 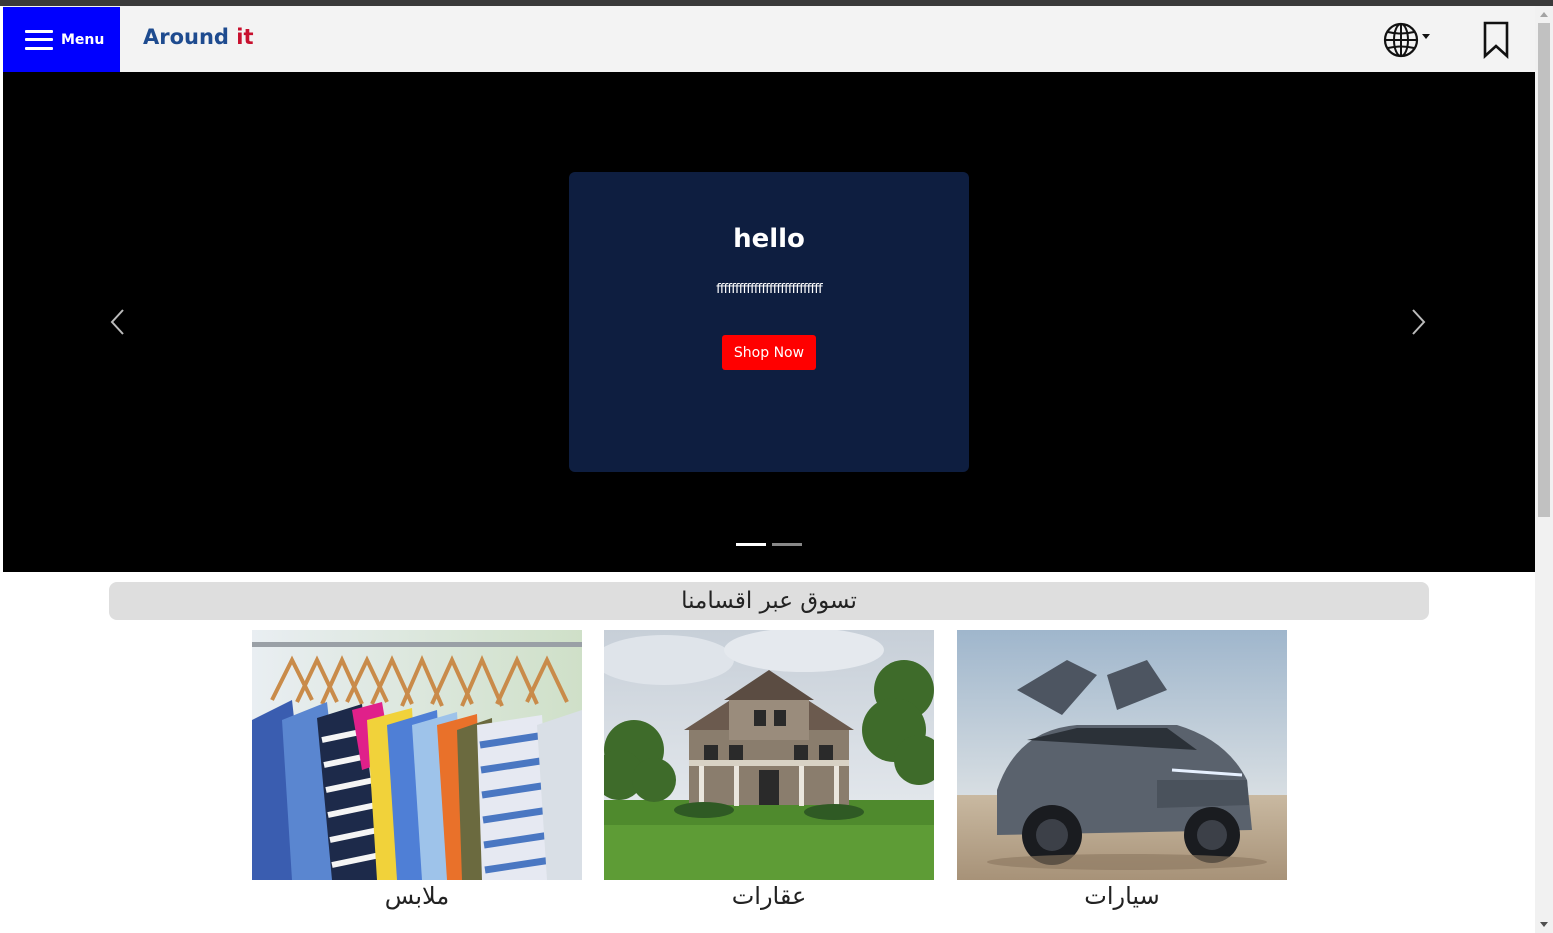 What do you see at coordinates (769, 755) in the screenshot?
I see `house-image` at bounding box center [769, 755].